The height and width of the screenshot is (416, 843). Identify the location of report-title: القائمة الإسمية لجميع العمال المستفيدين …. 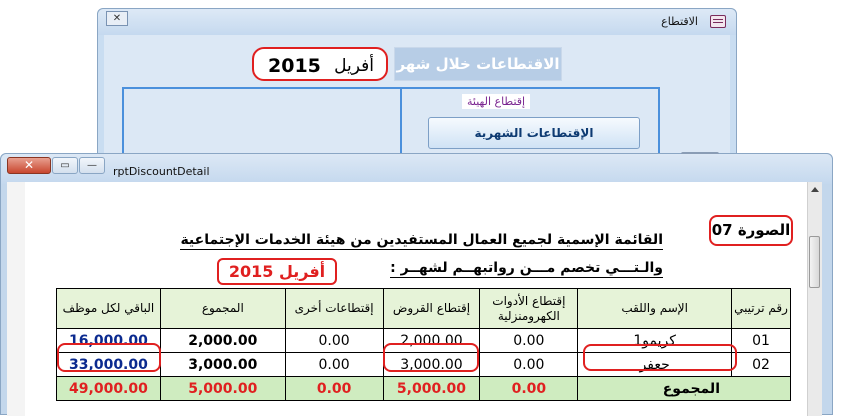
(421, 241).